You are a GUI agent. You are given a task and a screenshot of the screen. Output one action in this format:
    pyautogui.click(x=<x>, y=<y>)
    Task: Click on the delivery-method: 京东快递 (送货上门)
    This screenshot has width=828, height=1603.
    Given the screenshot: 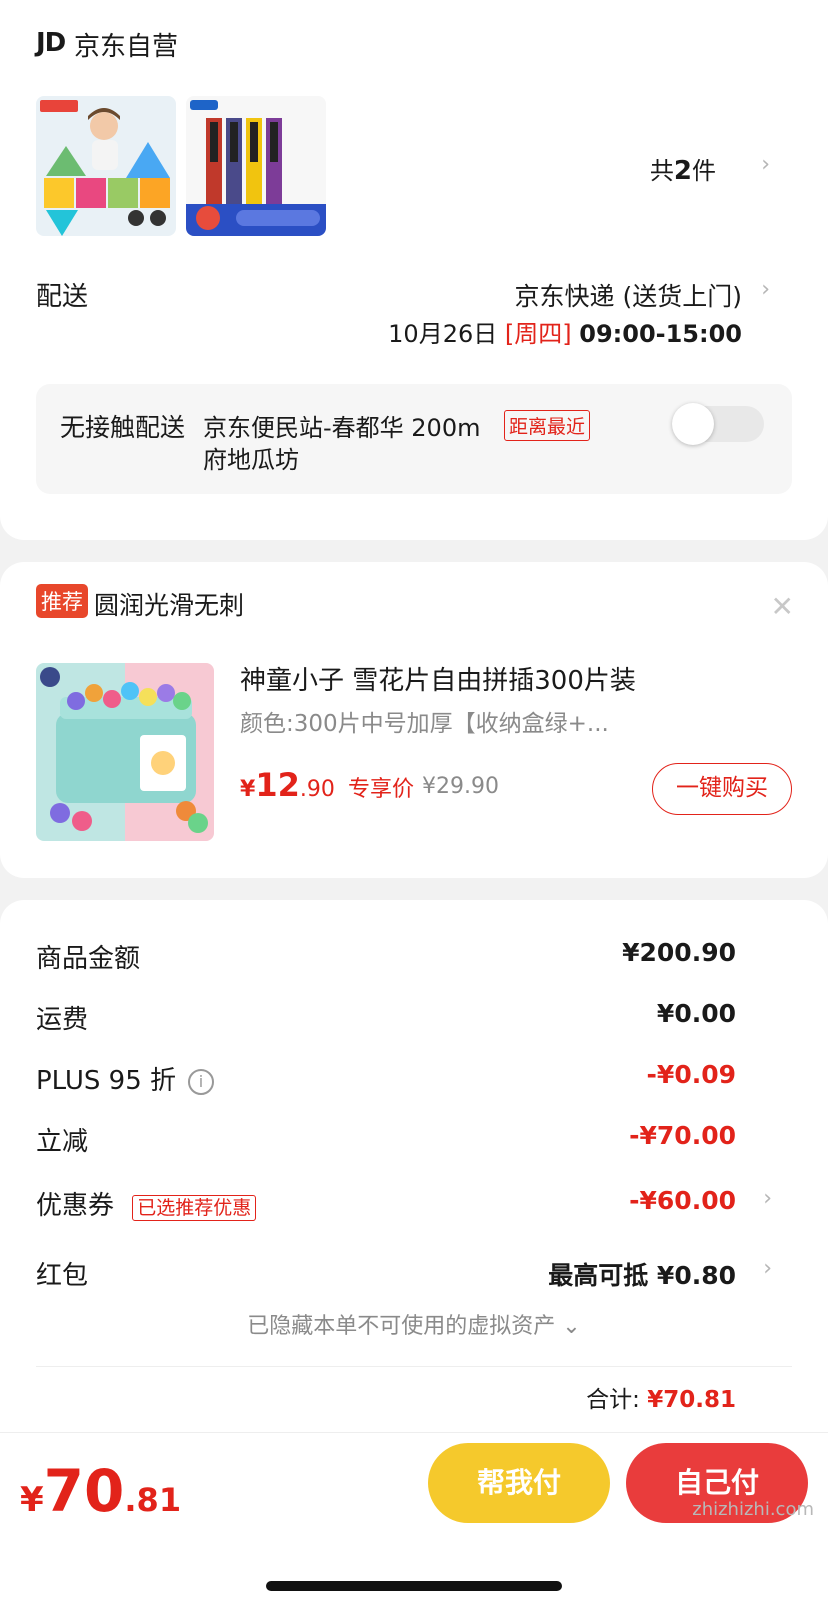 What is the action you would take?
    pyautogui.click(x=628, y=295)
    